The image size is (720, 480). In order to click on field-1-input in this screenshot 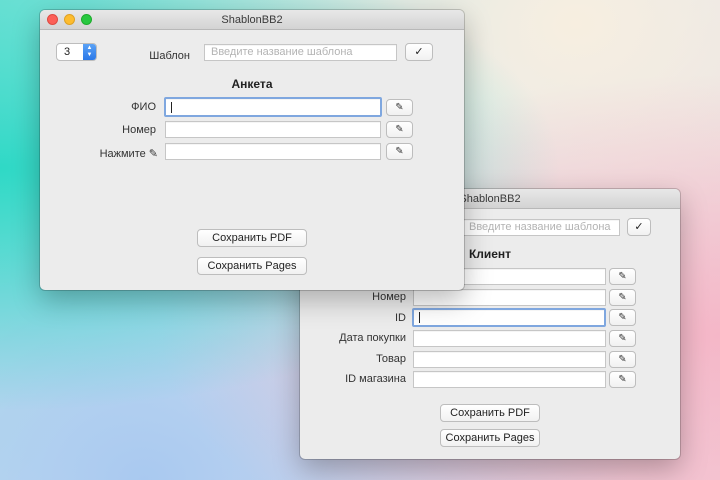, I will do `click(273, 129)`.